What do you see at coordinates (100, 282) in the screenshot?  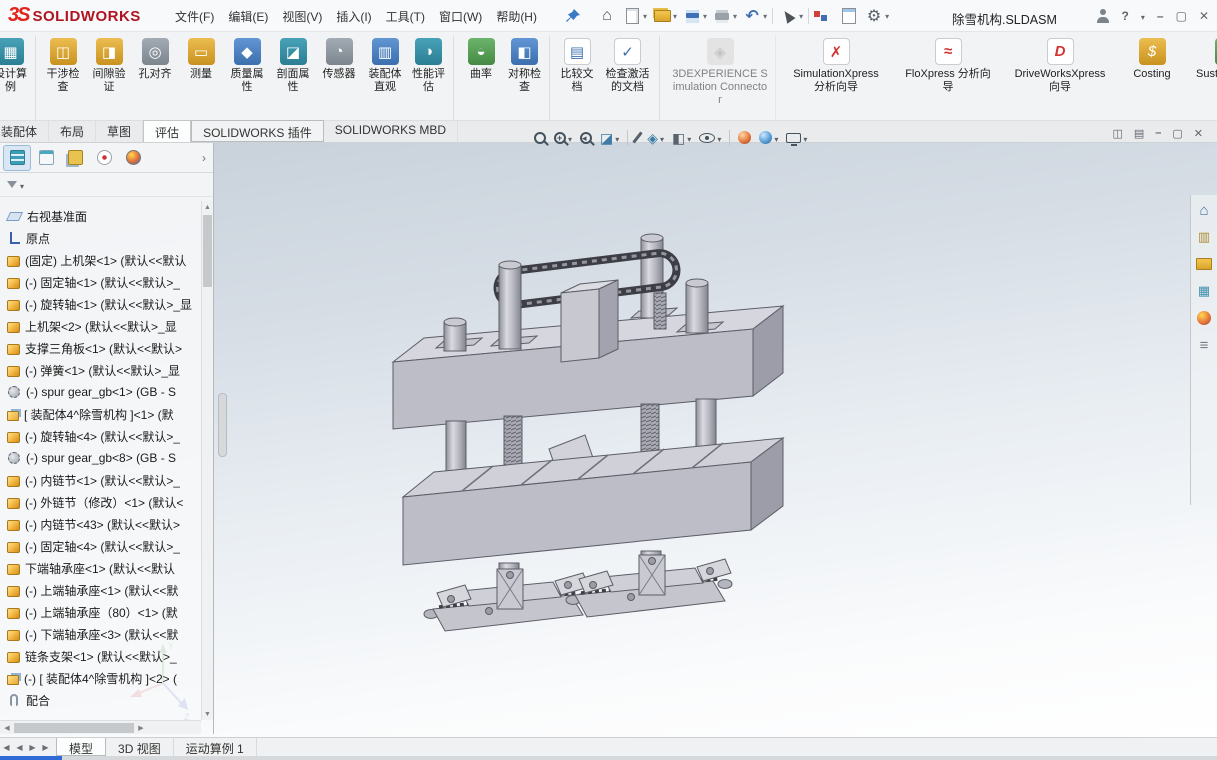 I see `tree-item-component: (-) 固定轴<1> (默认<<默认>_` at bounding box center [100, 282].